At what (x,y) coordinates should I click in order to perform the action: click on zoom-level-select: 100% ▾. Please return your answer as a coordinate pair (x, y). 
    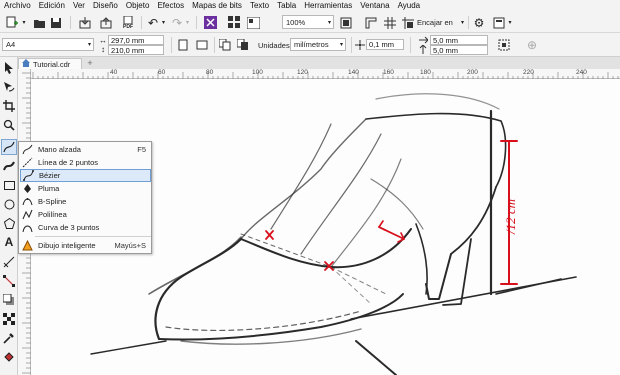
    Looking at the image, I should click on (308, 22).